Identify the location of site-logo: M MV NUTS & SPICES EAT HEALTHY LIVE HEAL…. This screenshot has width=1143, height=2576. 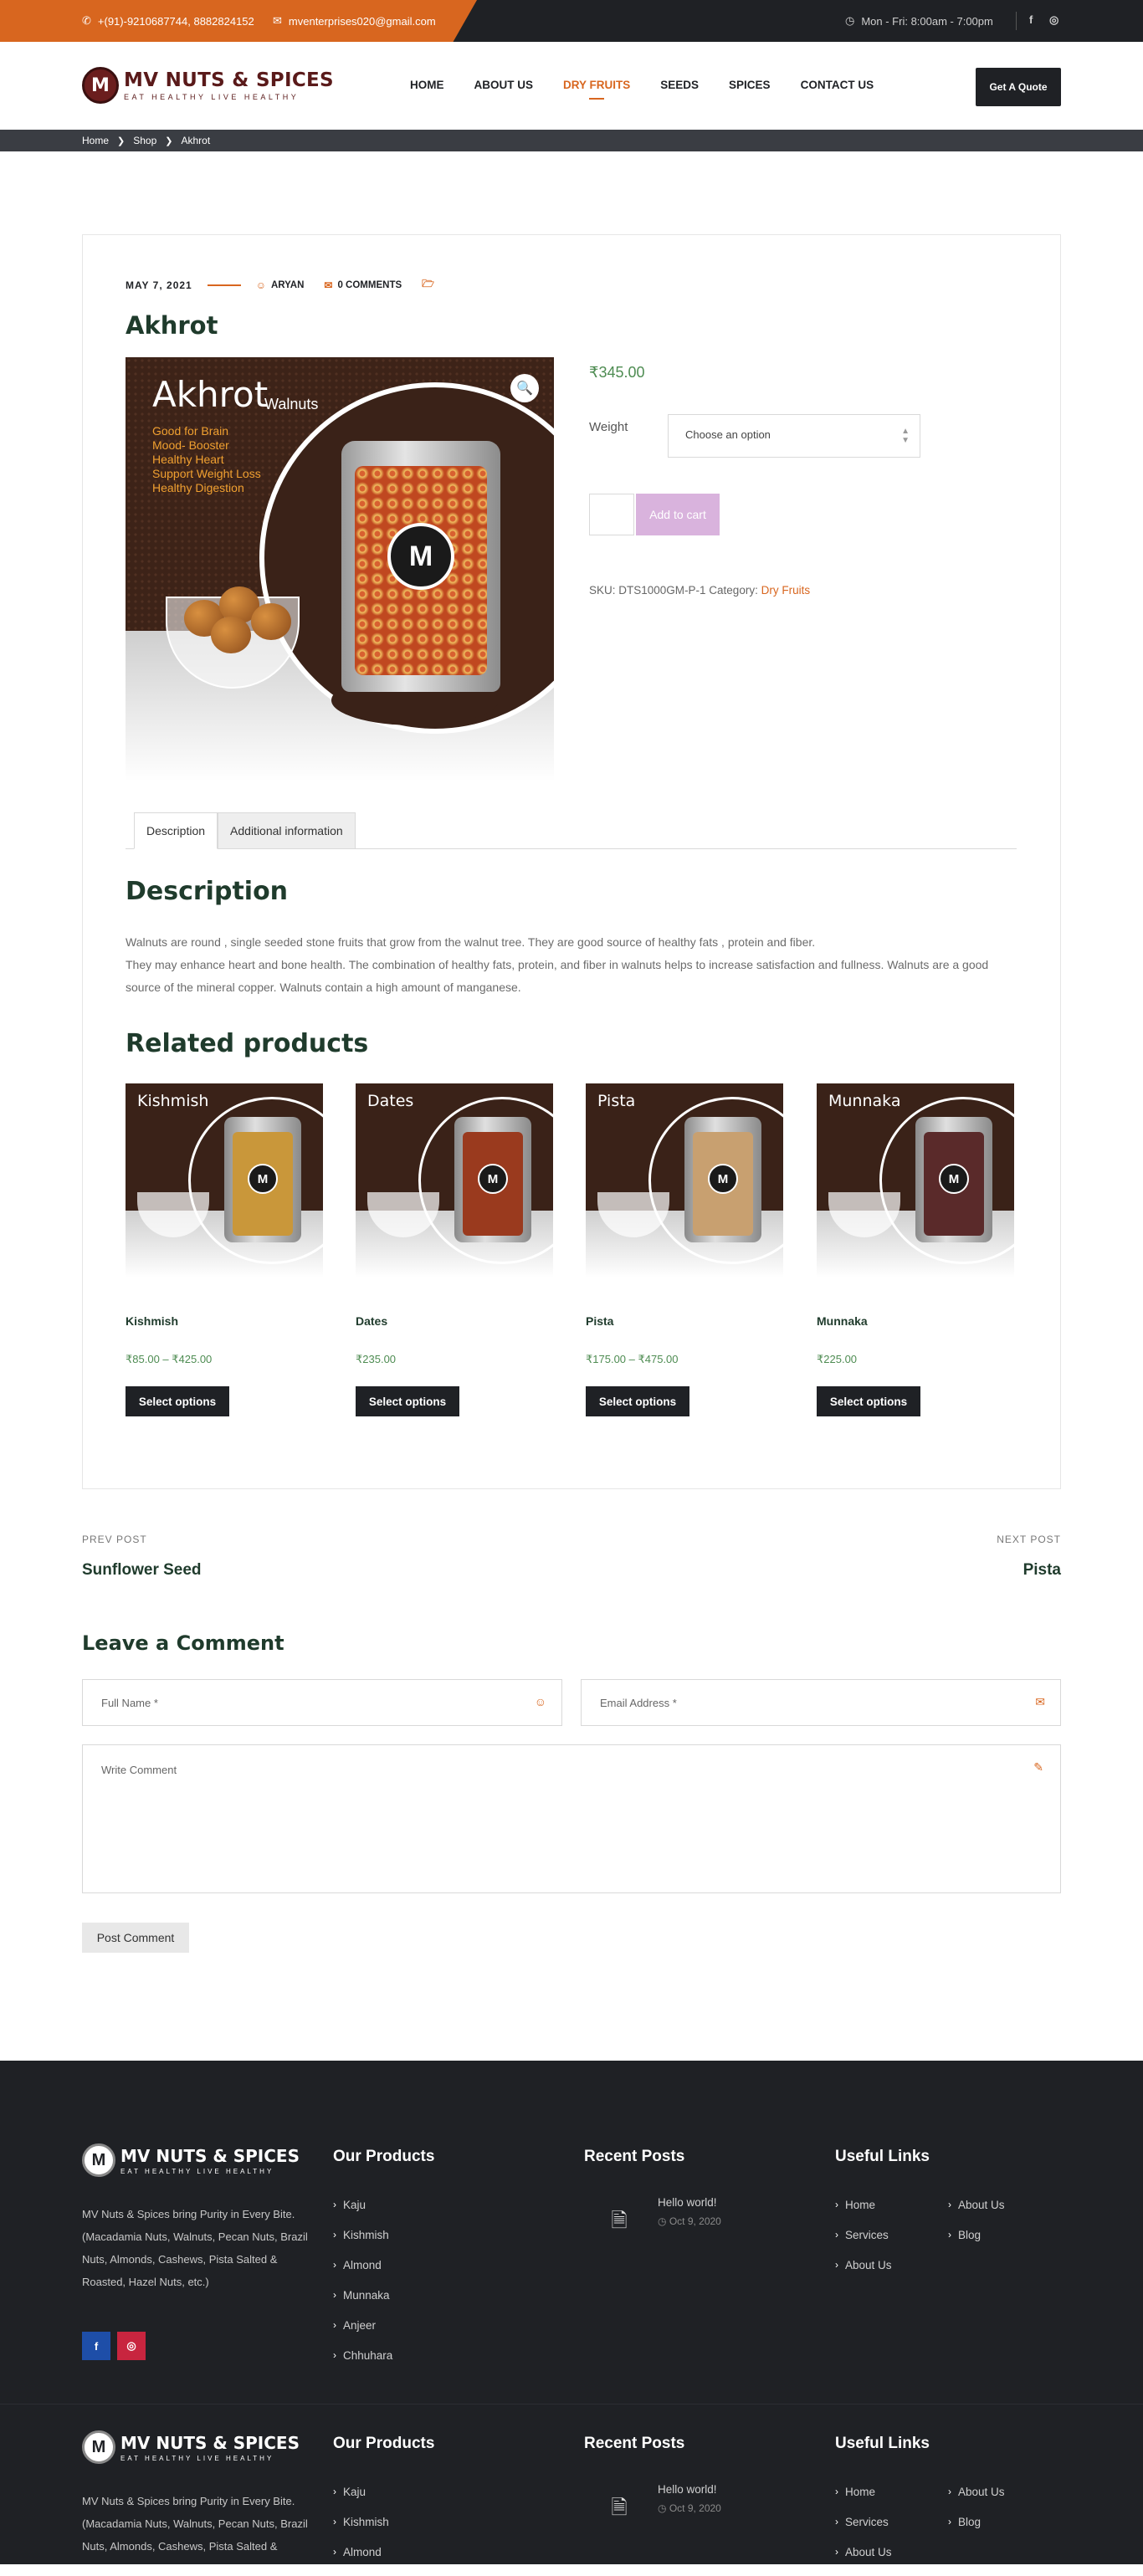
(208, 86).